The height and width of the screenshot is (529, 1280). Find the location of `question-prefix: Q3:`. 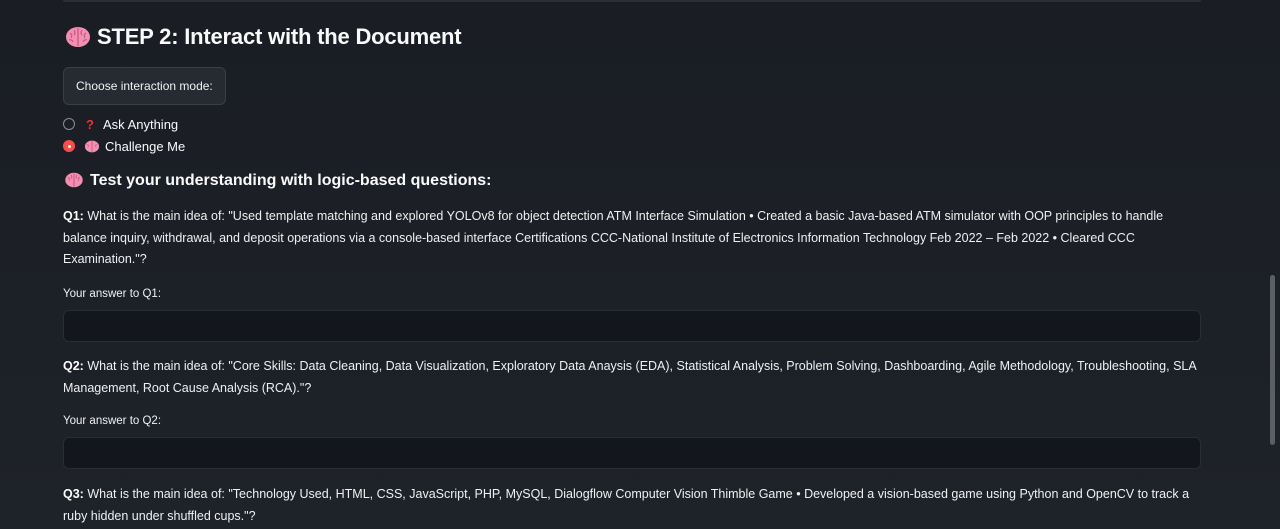

question-prefix: Q3: is located at coordinates (73, 494).